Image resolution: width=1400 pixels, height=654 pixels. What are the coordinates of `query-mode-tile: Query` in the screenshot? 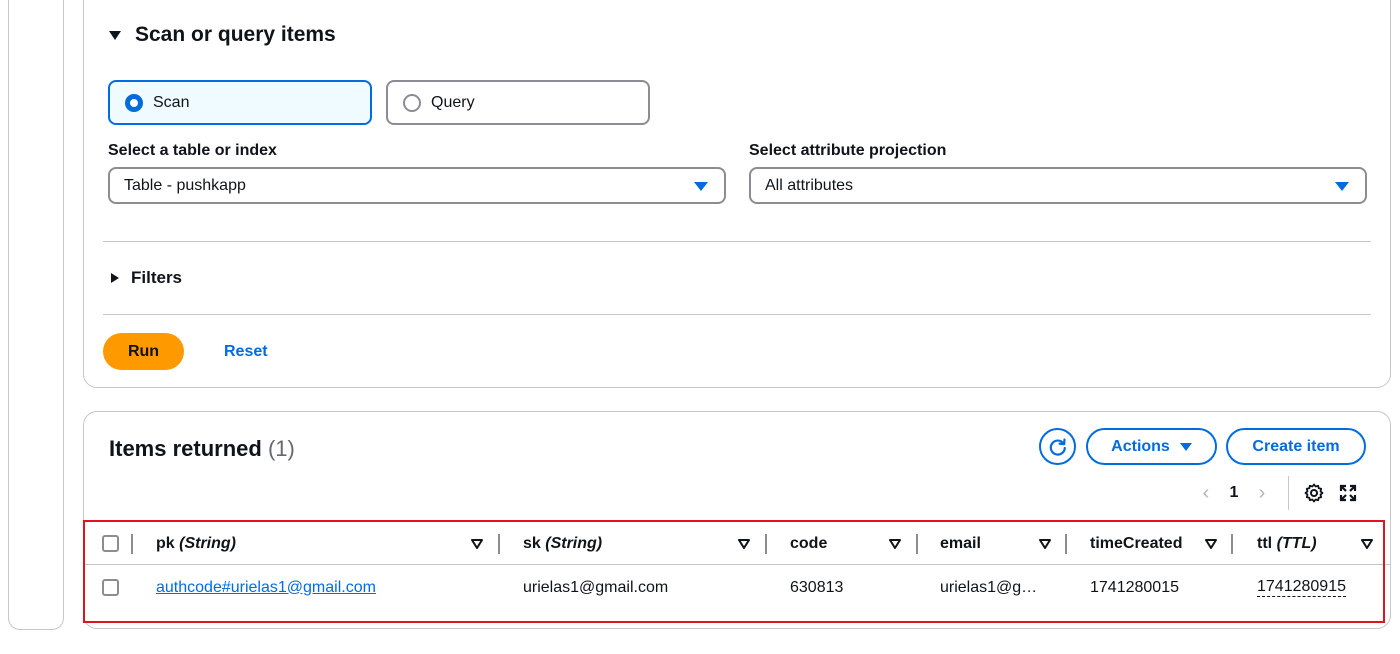 It's located at (518, 102).